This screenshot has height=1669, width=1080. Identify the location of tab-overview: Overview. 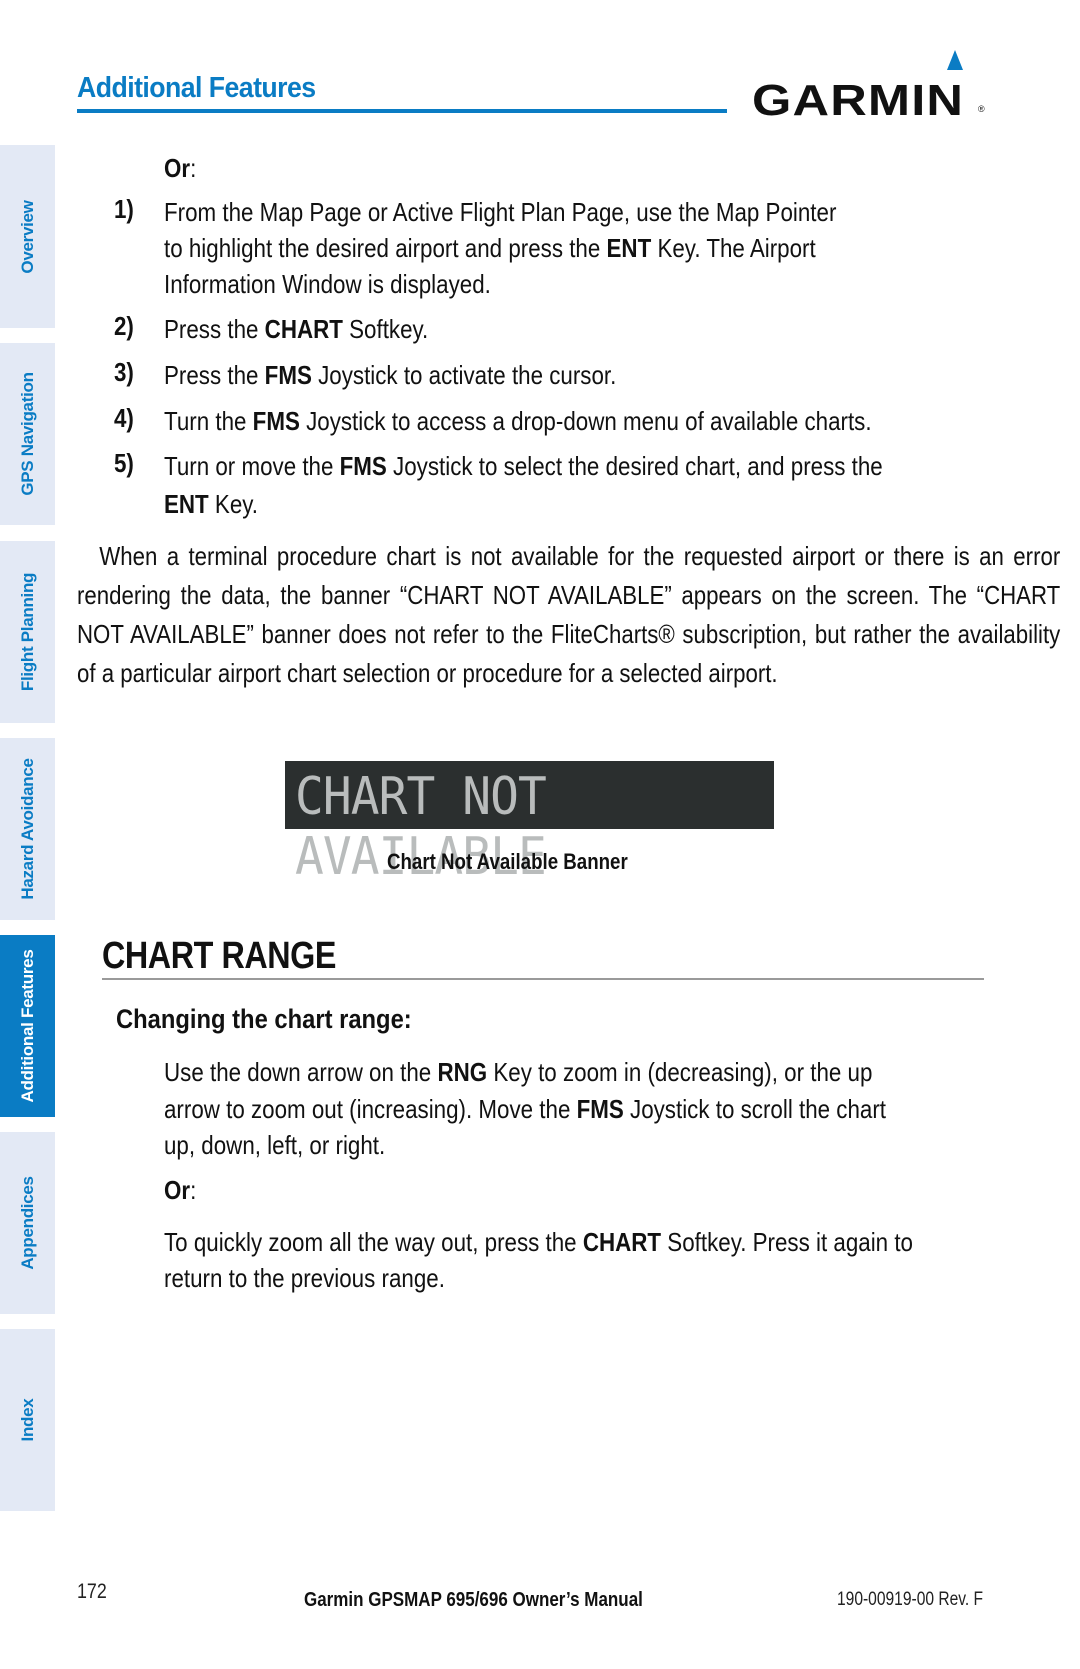
(27, 236).